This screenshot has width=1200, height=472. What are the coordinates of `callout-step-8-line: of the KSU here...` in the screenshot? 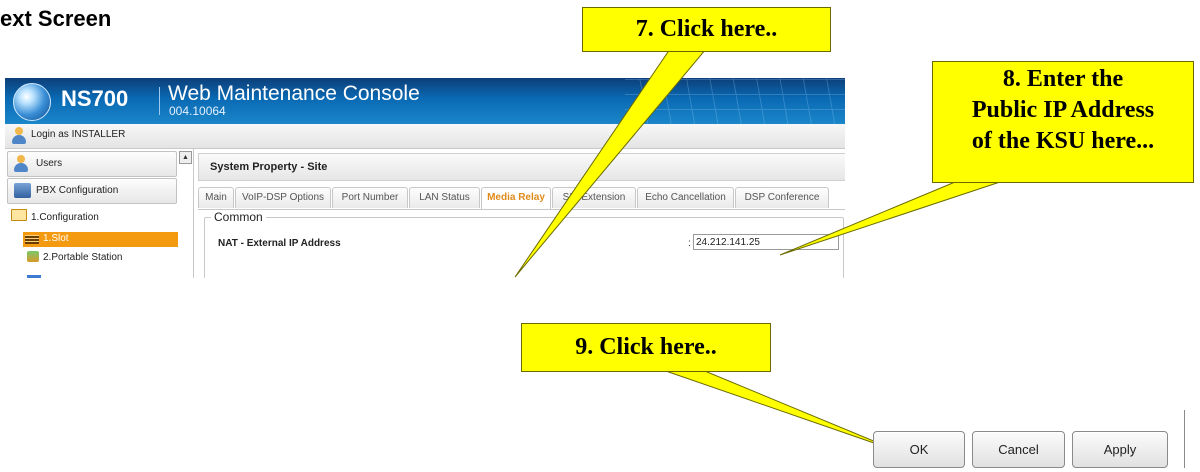 It's located at (1063, 141).